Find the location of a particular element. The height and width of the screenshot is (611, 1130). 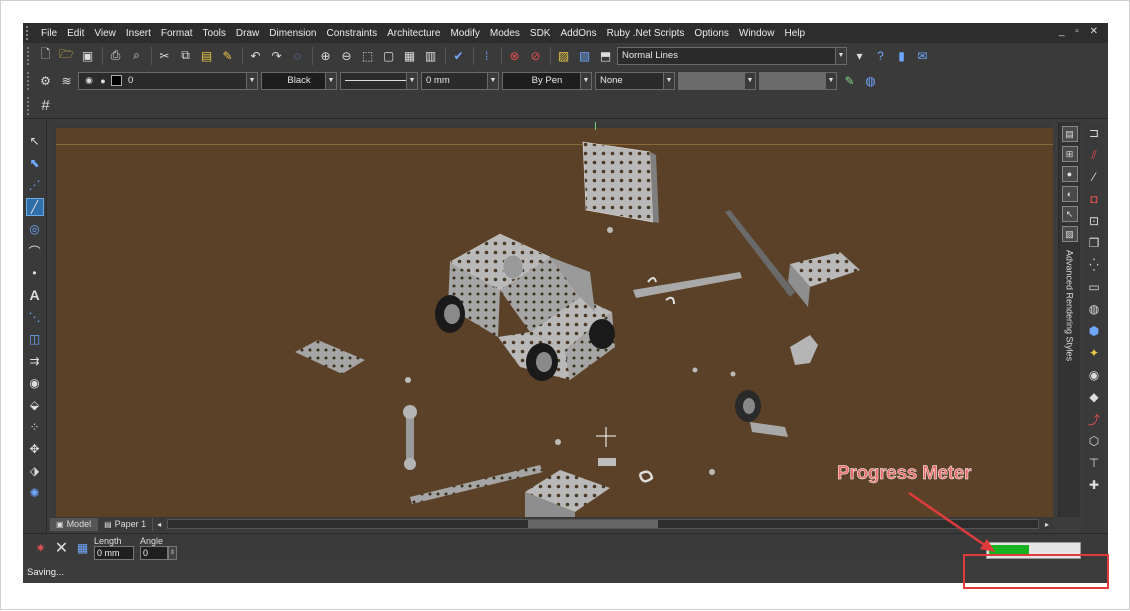

tab-model: ▣ Model is located at coordinates (74, 524).